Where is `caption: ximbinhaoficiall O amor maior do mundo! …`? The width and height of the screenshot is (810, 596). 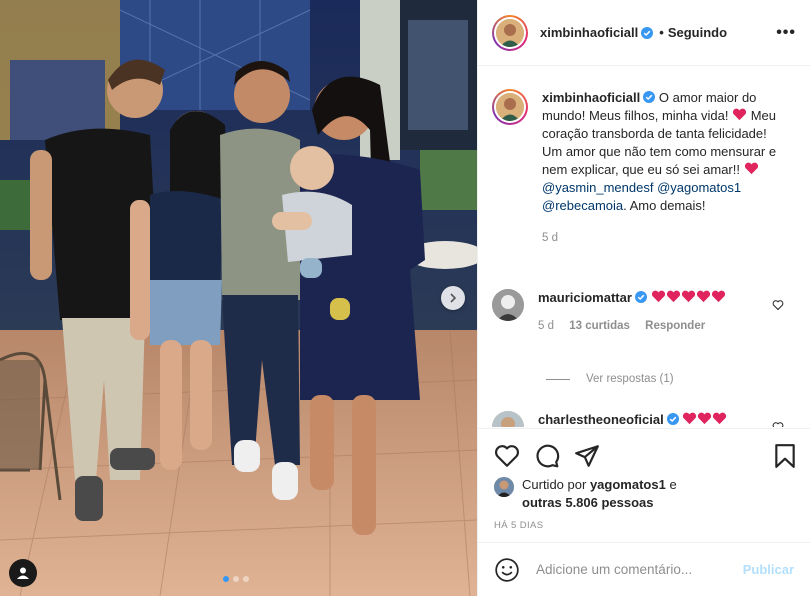
caption: ximbinhaoficiall O amor maior do mundo! … is located at coordinates (644, 168).